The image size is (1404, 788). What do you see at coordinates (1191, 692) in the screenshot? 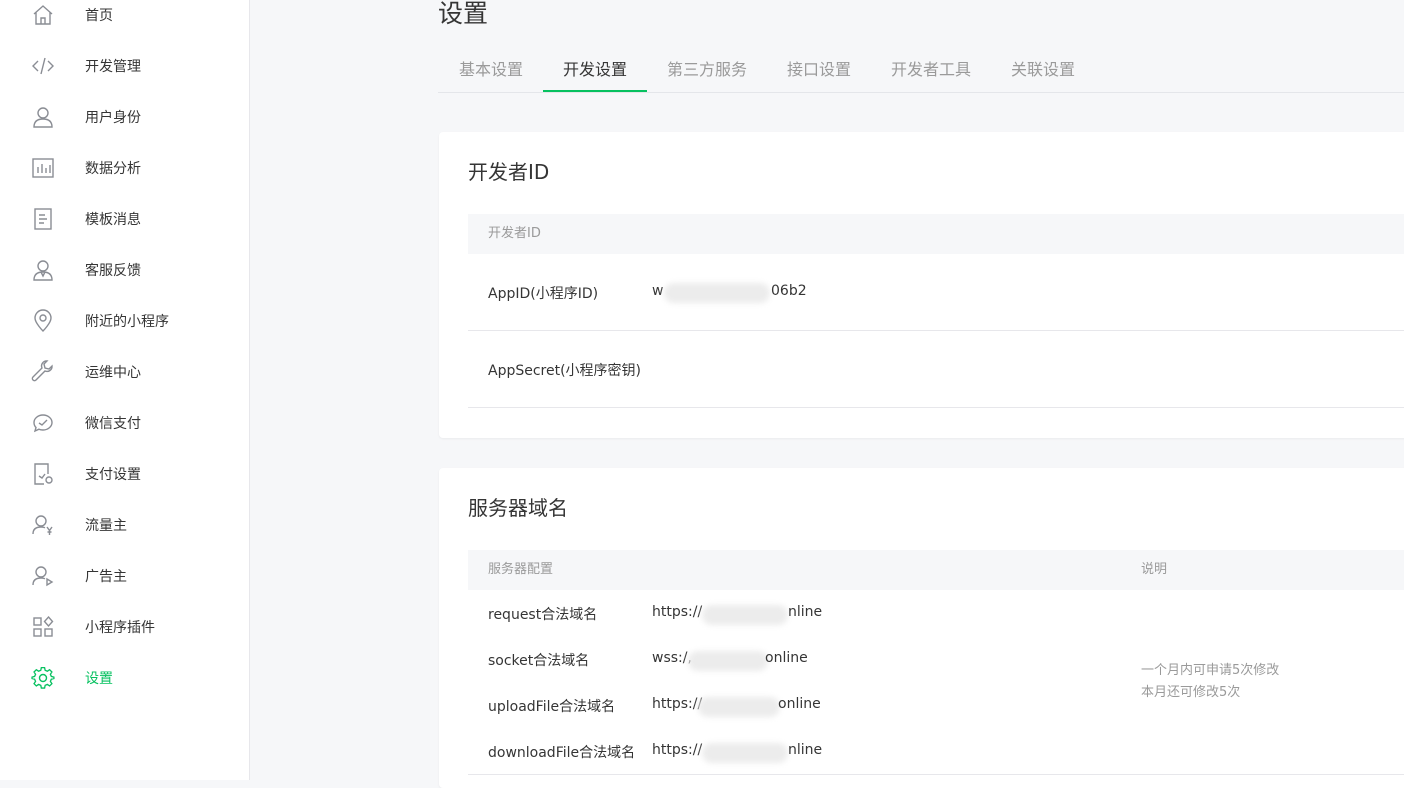
I see `modify-limit-line2: 本月还可修改5次` at bounding box center [1191, 692].